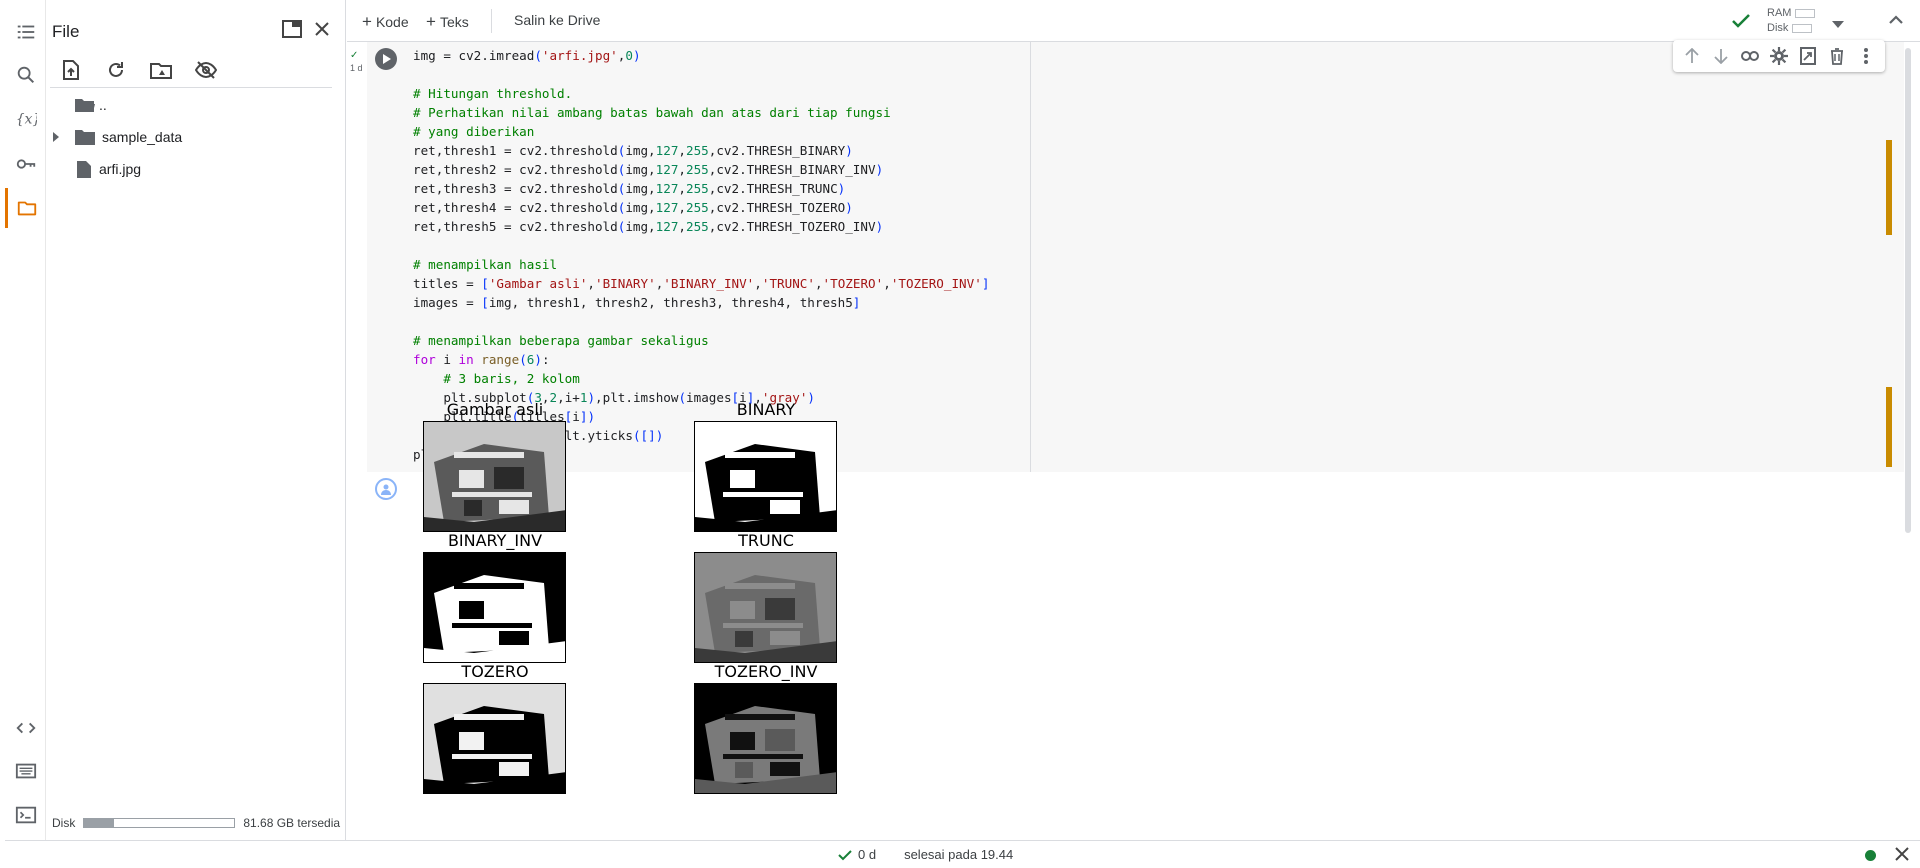 The image size is (1920, 868). What do you see at coordinates (1896, 21) in the screenshot?
I see `collapse-header-icon` at bounding box center [1896, 21].